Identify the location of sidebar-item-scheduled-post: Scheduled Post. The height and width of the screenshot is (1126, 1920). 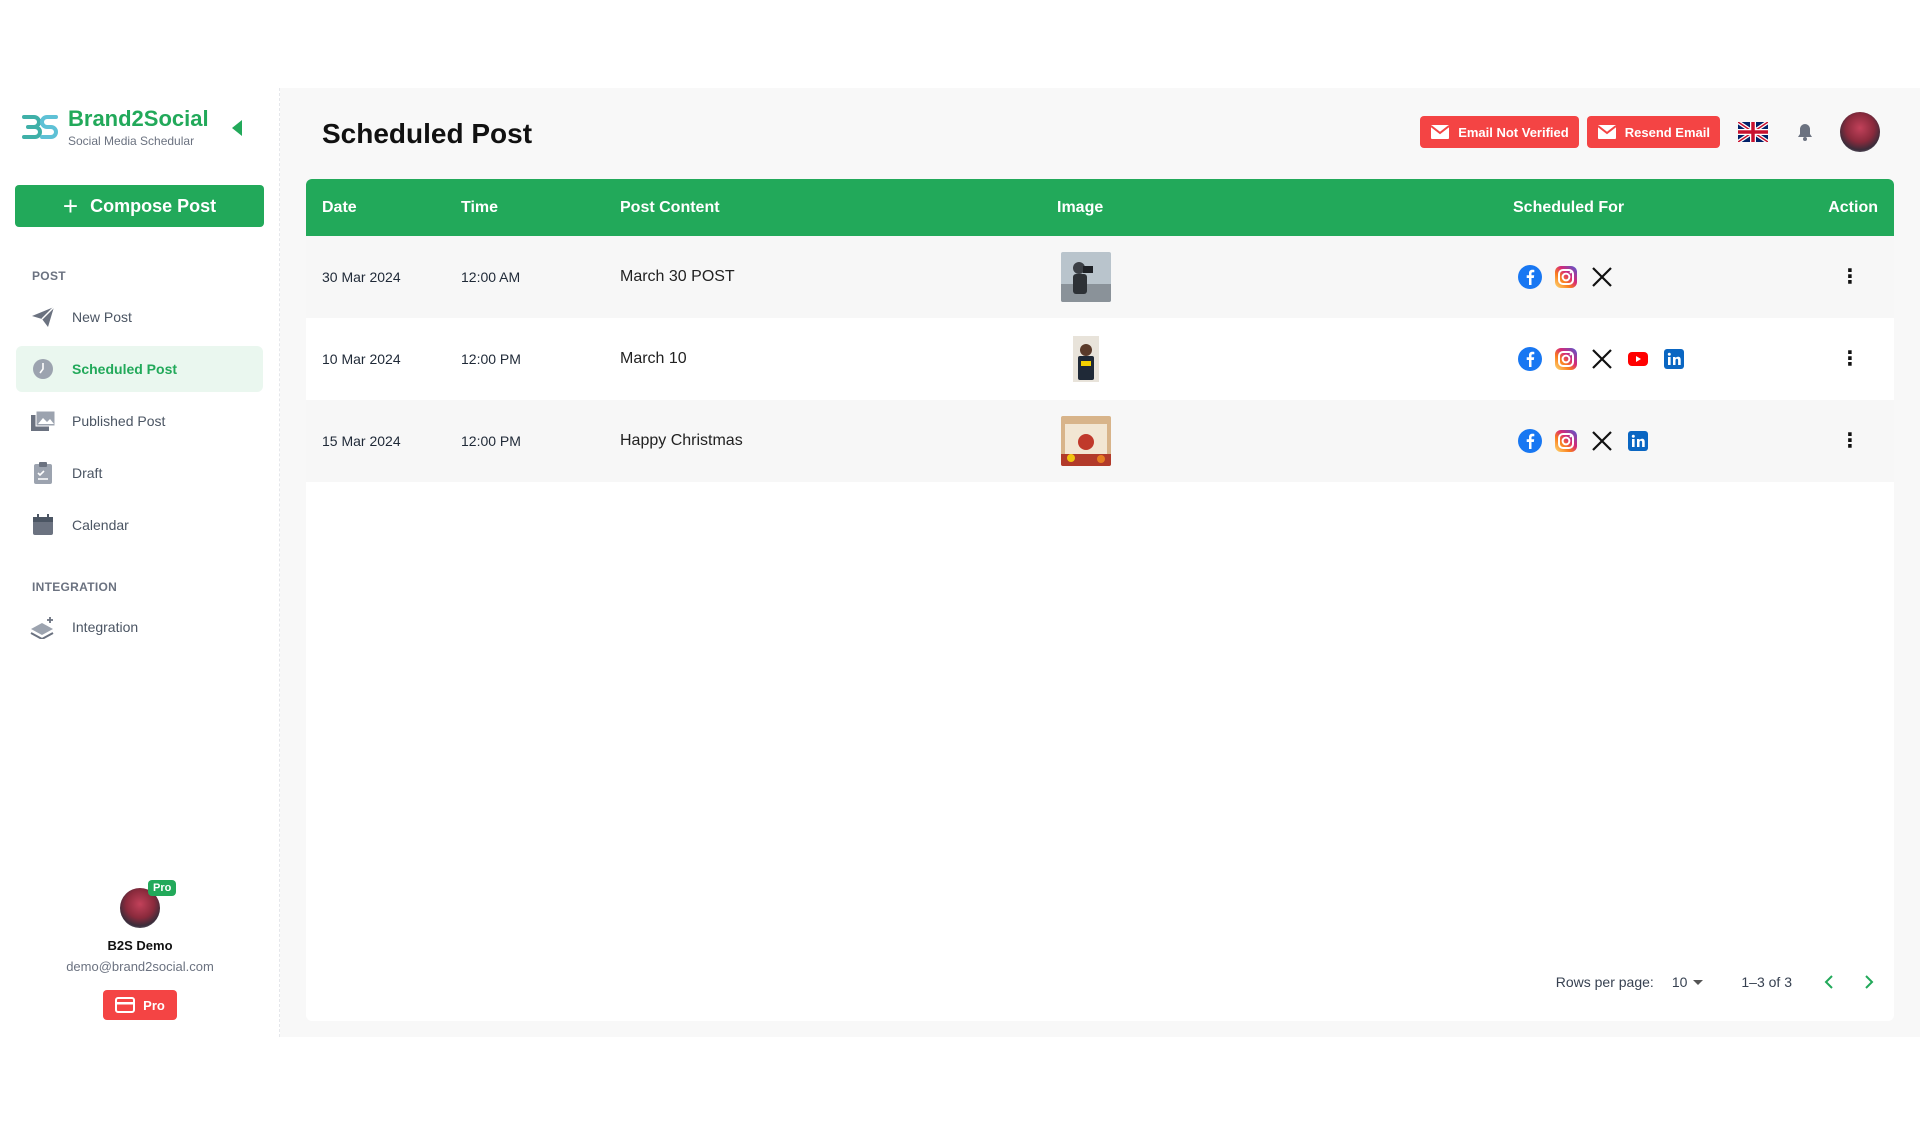
(139, 369).